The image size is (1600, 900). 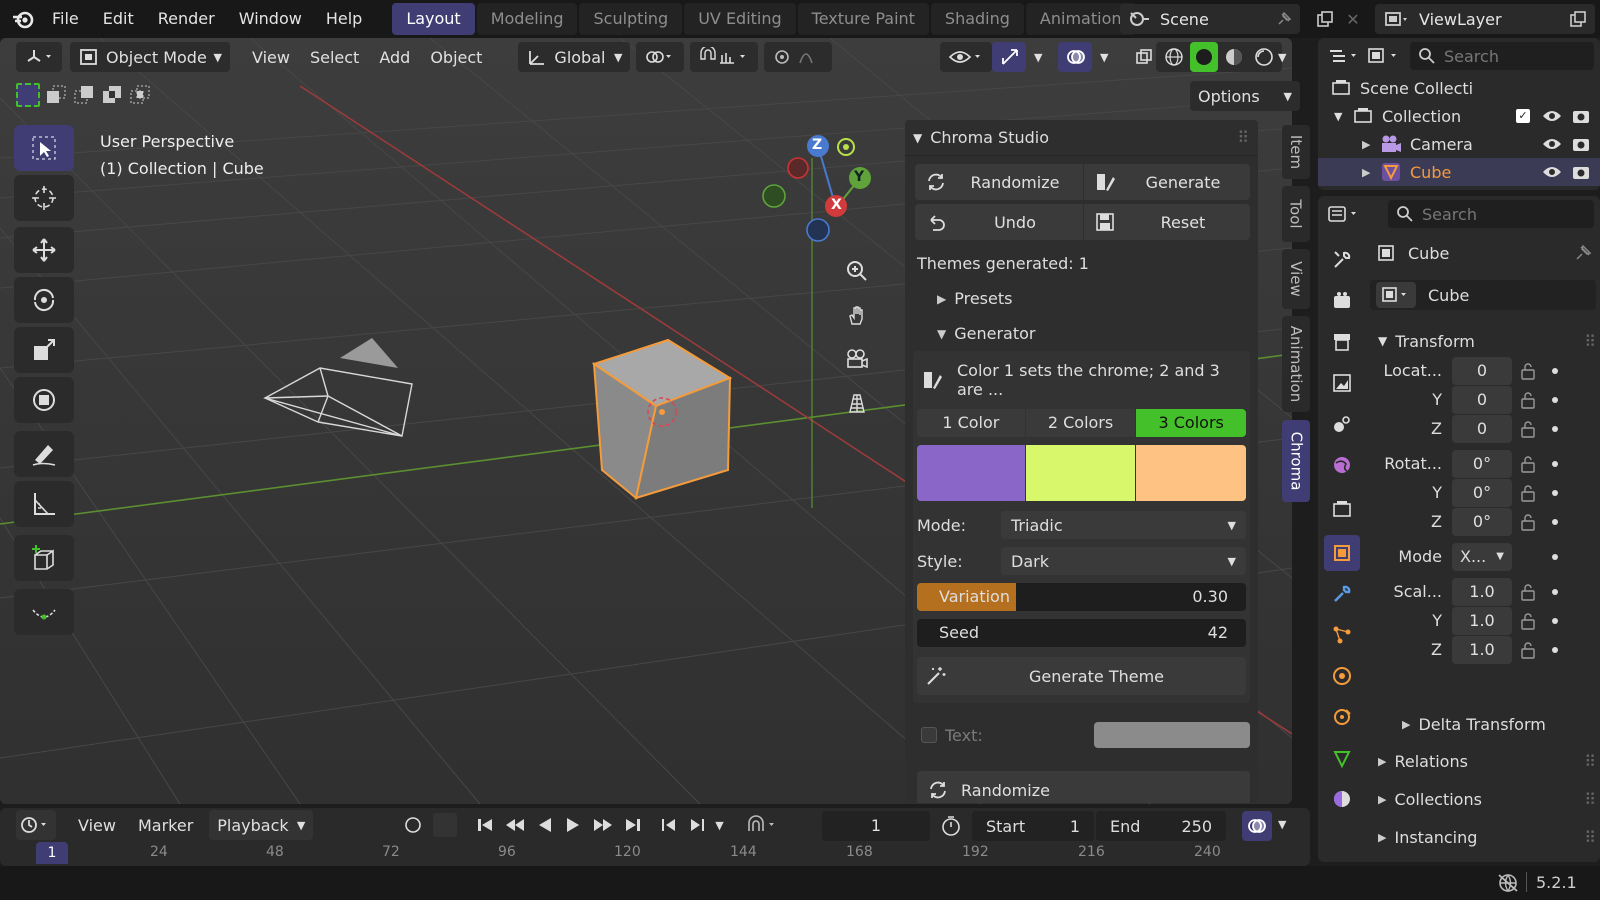 I want to click on tool-measure, so click(x=44, y=504).